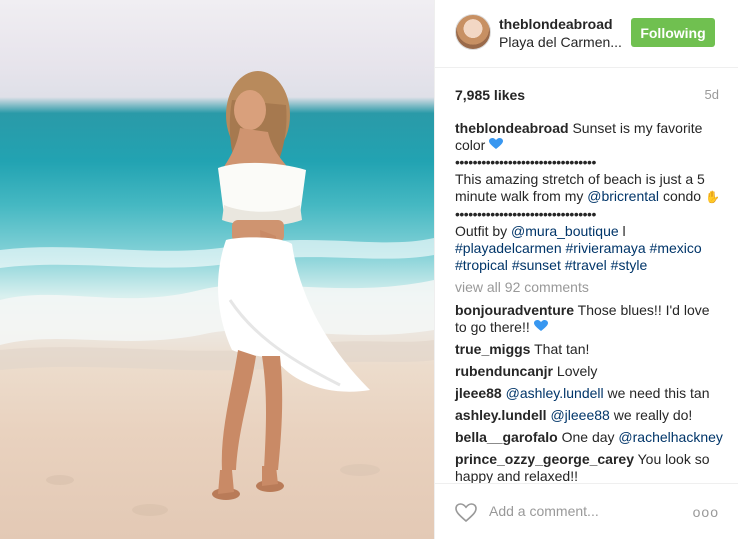  What do you see at coordinates (586, 265) in the screenshot?
I see `hashtag-link: #travel` at bounding box center [586, 265].